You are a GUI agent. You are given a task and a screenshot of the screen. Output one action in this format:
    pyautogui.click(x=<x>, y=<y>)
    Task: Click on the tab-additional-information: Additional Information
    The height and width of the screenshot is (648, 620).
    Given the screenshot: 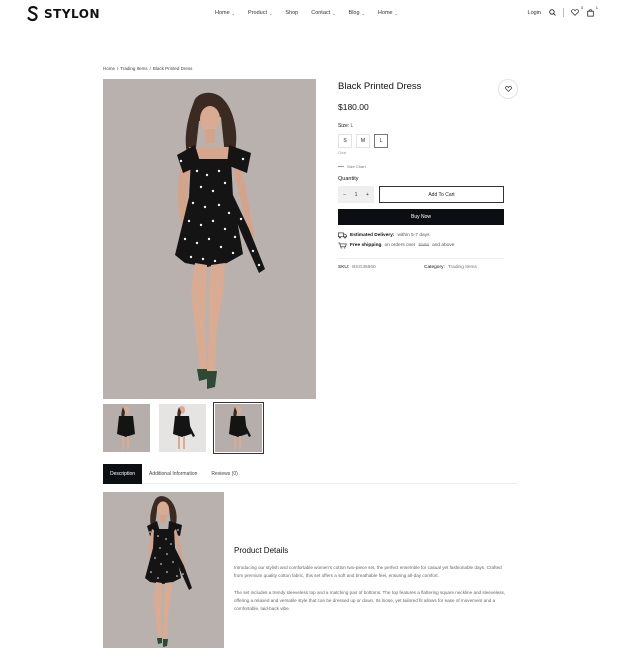 What is the action you would take?
    pyautogui.click(x=173, y=474)
    